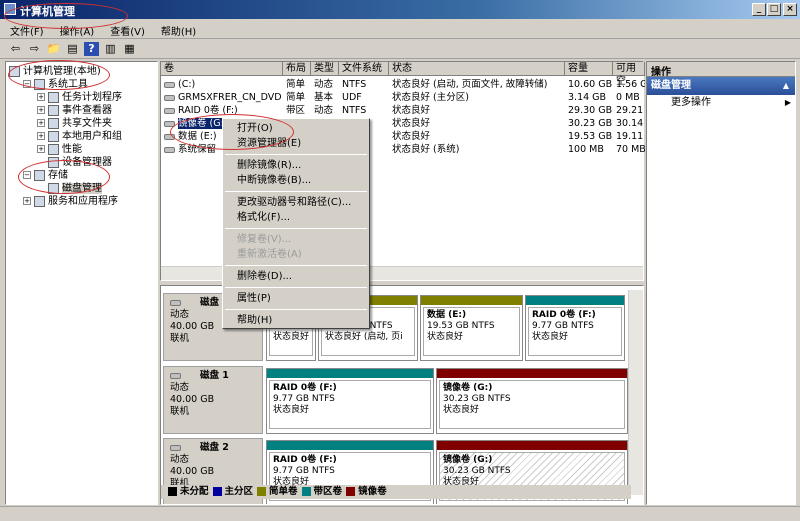 Image resolution: width=800 pixels, height=521 pixels. What do you see at coordinates (590, 110) in the screenshot?
I see `table-cell: 29.30 GB` at bounding box center [590, 110].